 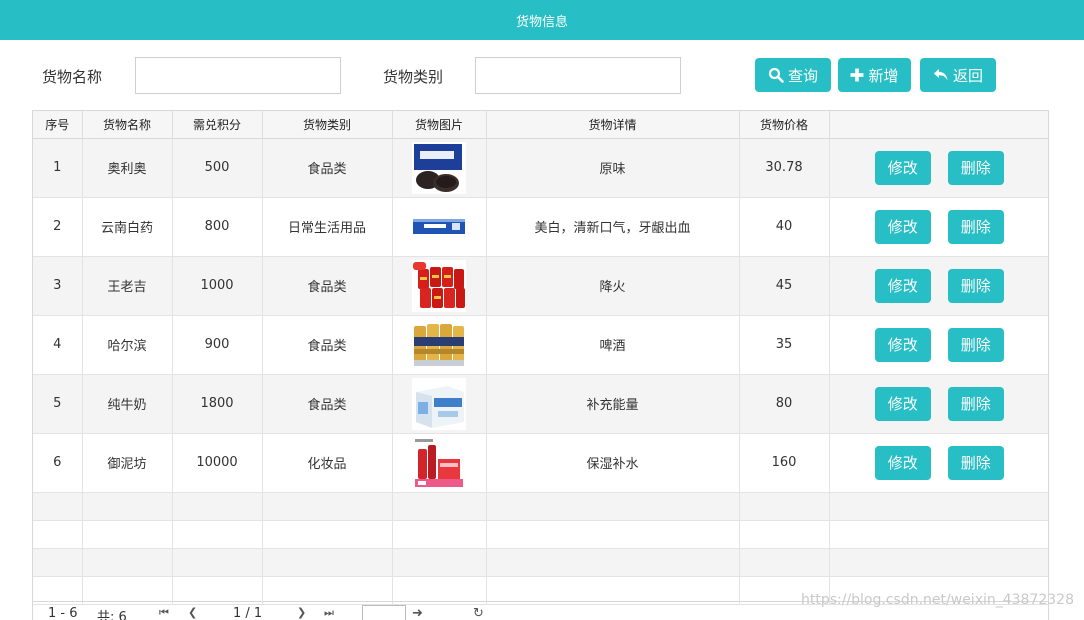 I want to click on cell-price: 35, so click(x=784, y=345).